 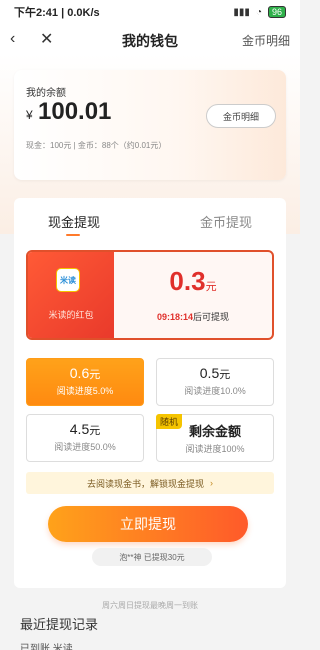 I want to click on unlock-text: 去阅读现金书，解锁现金提现, so click(x=145, y=483).